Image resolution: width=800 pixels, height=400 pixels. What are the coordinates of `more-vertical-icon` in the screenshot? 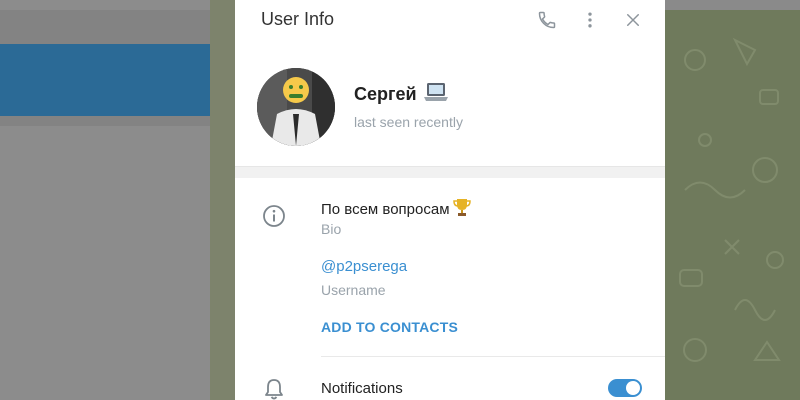 It's located at (590, 20).